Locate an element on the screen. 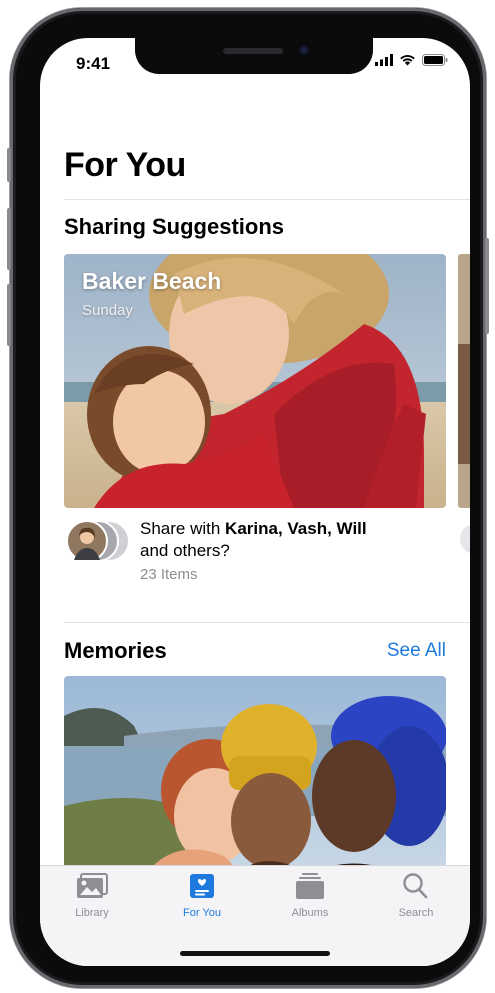  tab-label-albums: Albums is located at coordinates (310, 913).